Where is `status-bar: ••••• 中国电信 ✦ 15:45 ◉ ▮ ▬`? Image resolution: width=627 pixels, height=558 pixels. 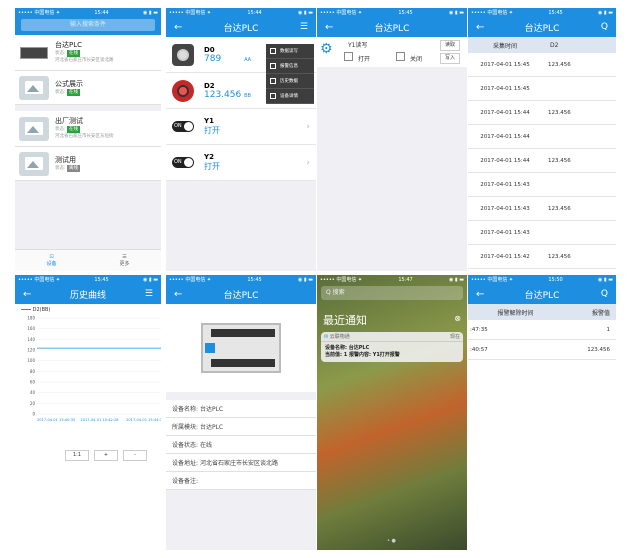
status-bar: ••••• 中国电信 ✦ 15:45 ◉ ▮ ▬ is located at coordinates (88, 279).